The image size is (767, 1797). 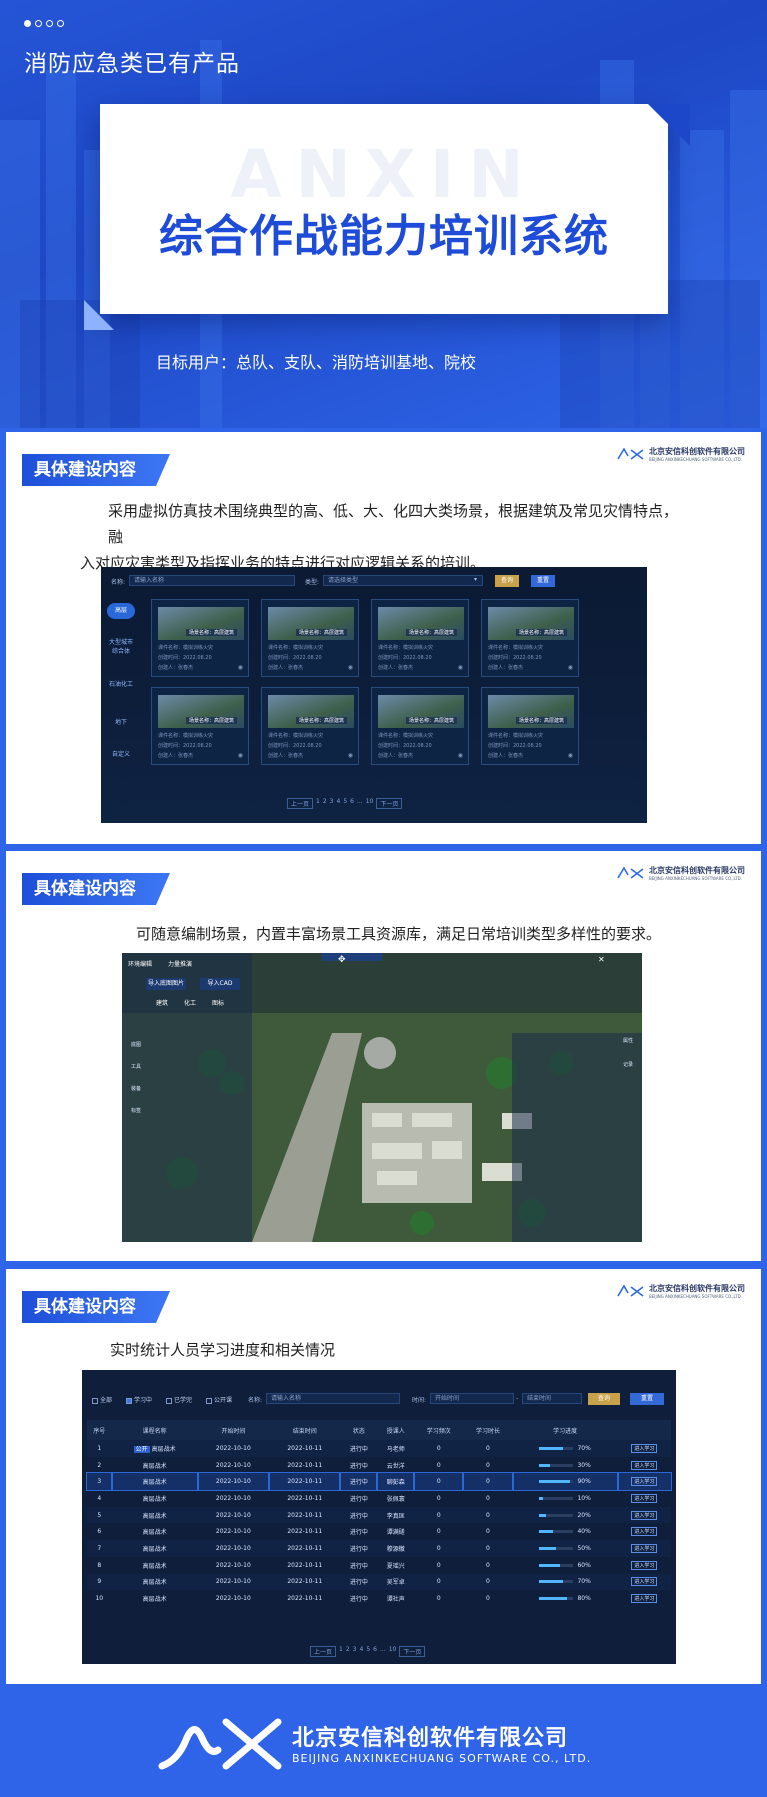 What do you see at coordinates (396, 1465) in the screenshot?
I see `cell-teacher: 云世洋` at bounding box center [396, 1465].